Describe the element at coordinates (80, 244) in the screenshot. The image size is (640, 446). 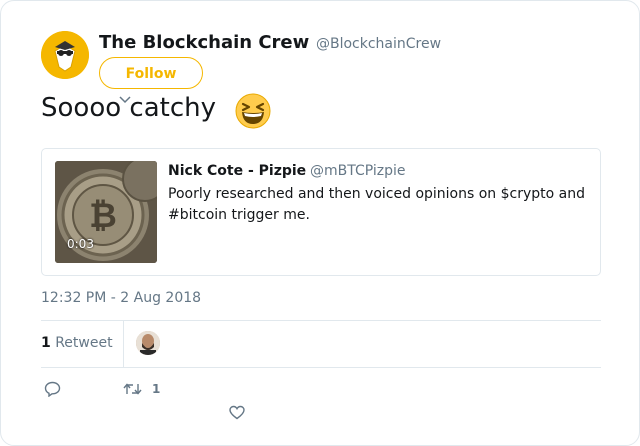
I see `video-duration: 0:03` at that location.